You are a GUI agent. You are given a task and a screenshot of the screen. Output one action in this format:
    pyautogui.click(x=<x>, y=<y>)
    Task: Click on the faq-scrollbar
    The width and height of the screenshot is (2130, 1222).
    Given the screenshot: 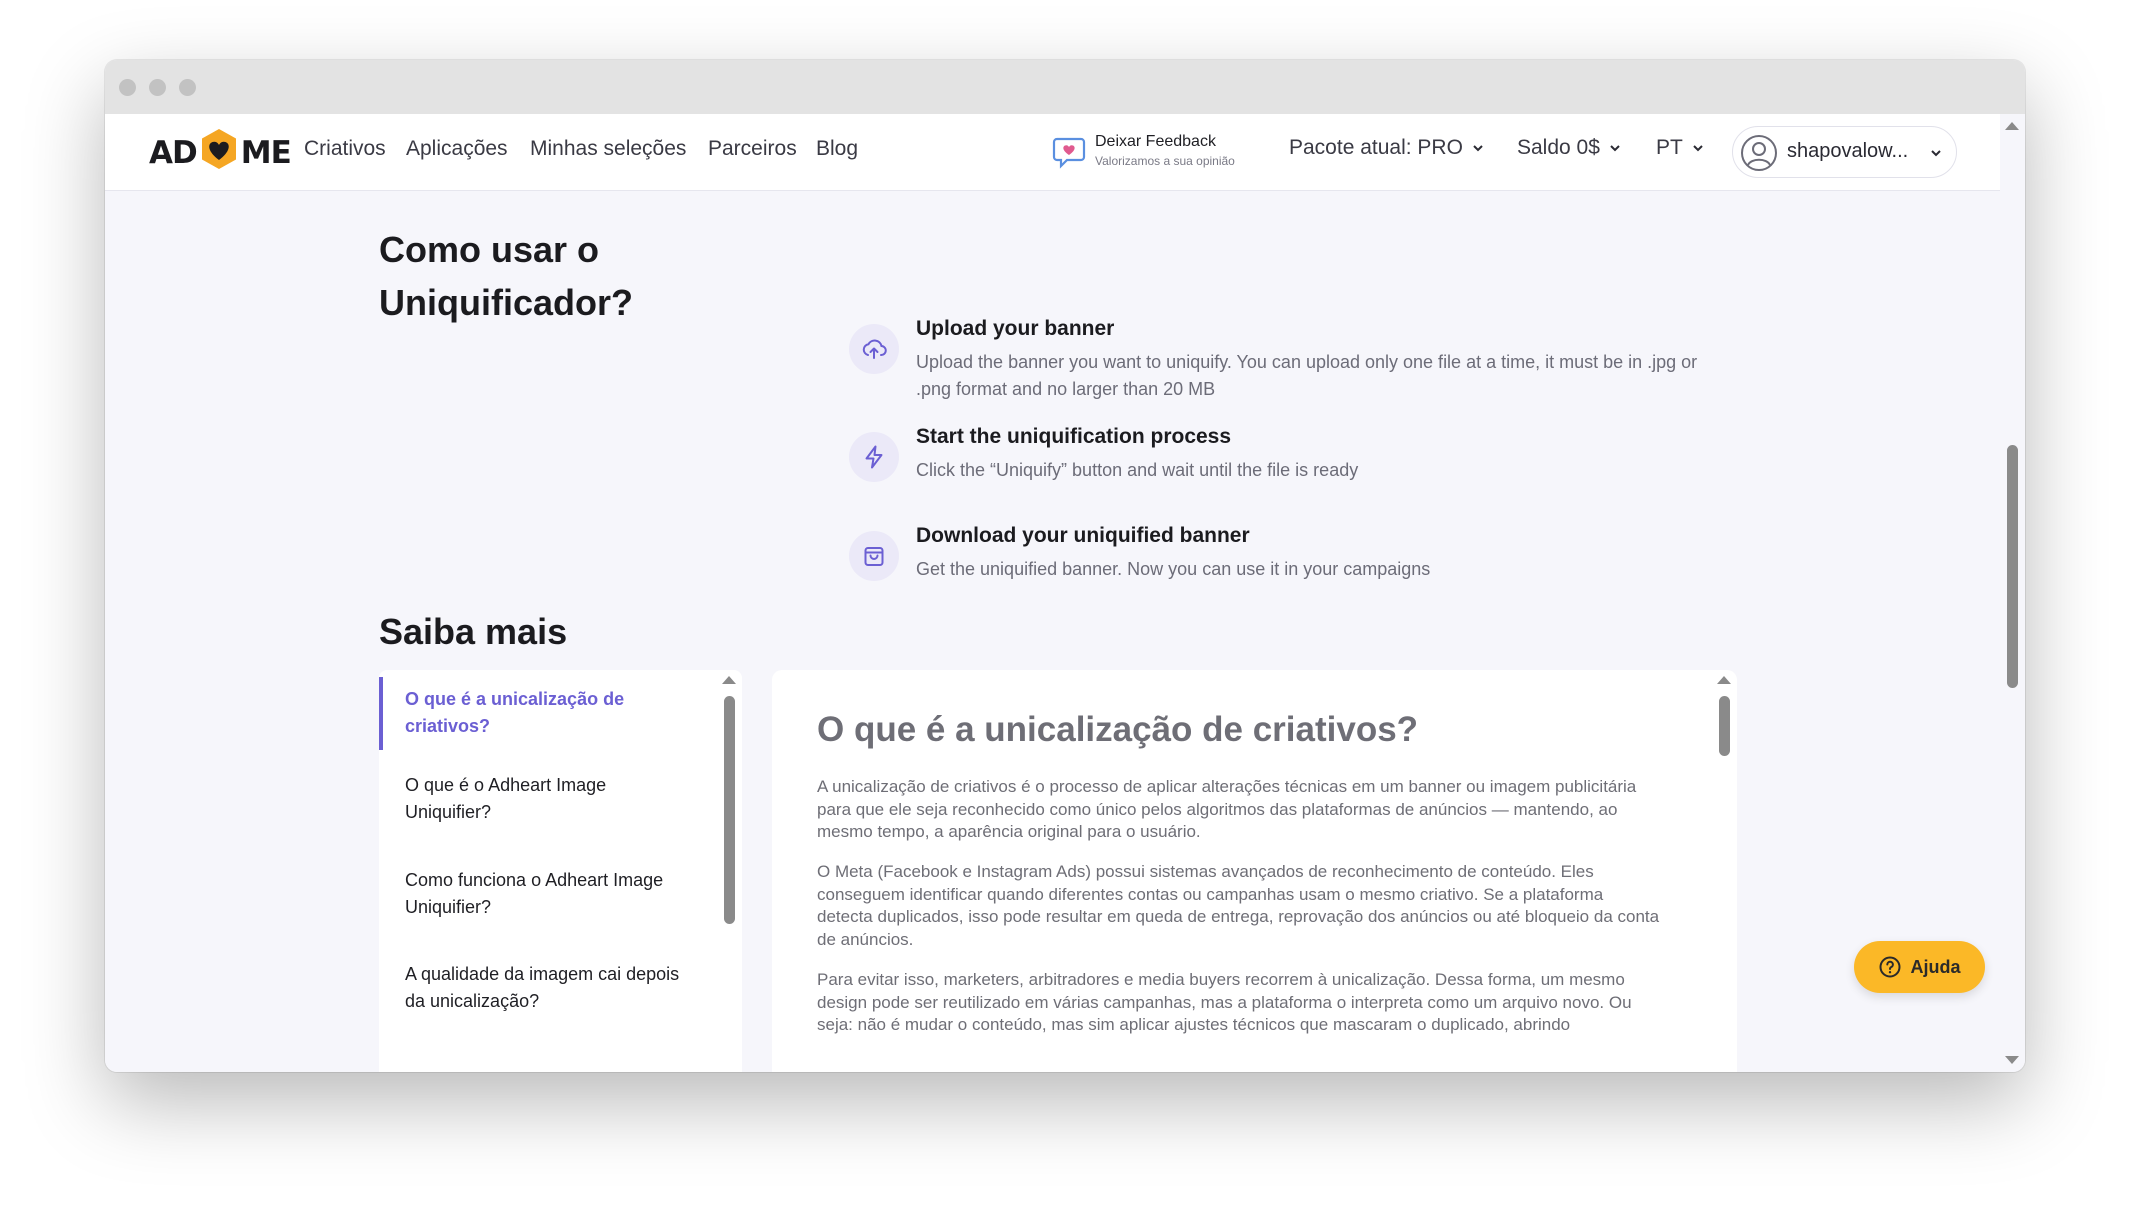 What is the action you would take?
    pyautogui.click(x=729, y=871)
    